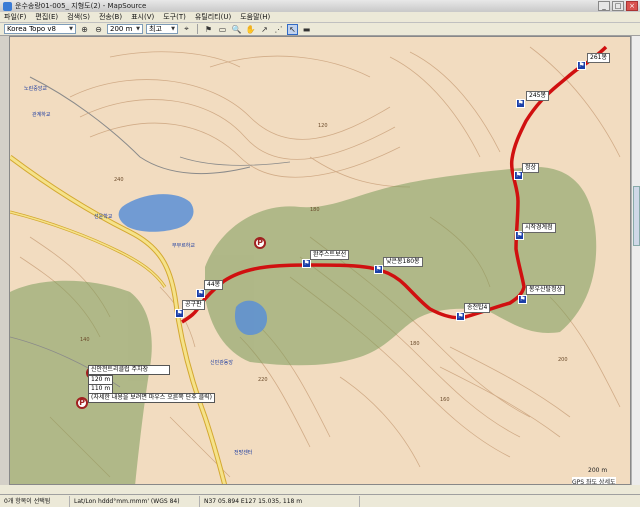 The height and width of the screenshot is (507, 640). Describe the element at coordinates (15, 17) in the screenshot. I see `menu-file: 파일(F)` at that location.